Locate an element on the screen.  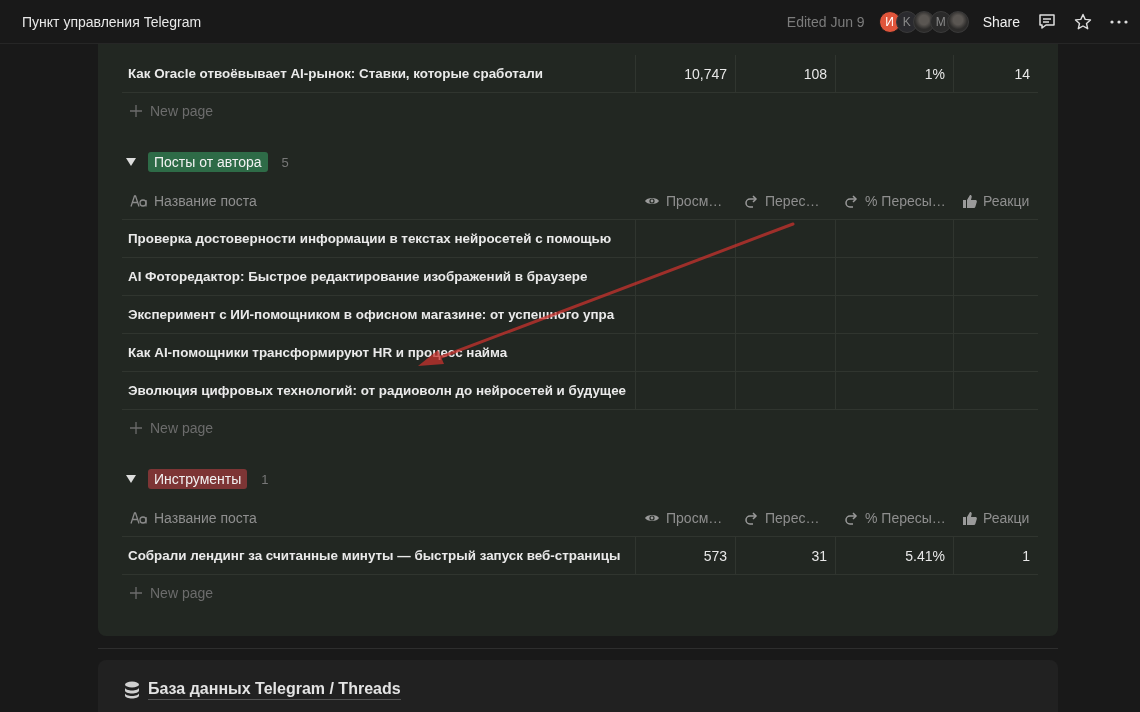
table-cell: 10,747 is located at coordinates (686, 73).